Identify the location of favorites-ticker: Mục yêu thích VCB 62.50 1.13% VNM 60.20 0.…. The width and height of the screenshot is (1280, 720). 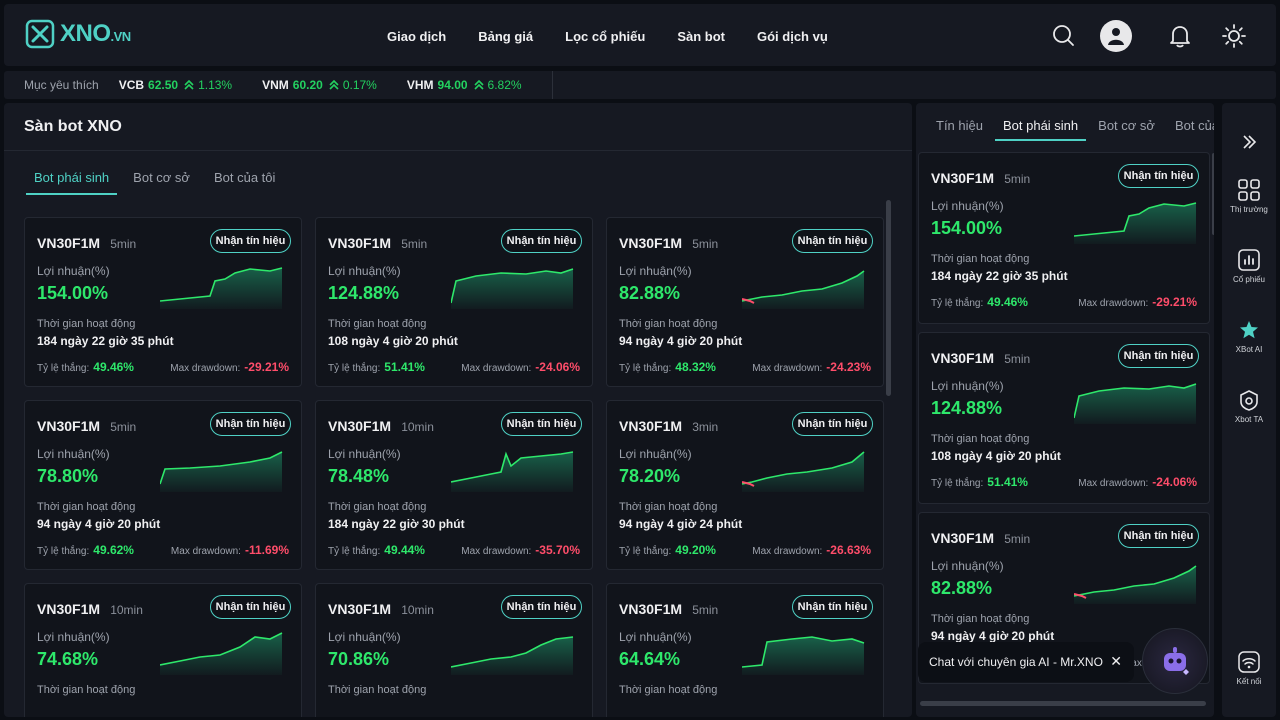
(640, 85).